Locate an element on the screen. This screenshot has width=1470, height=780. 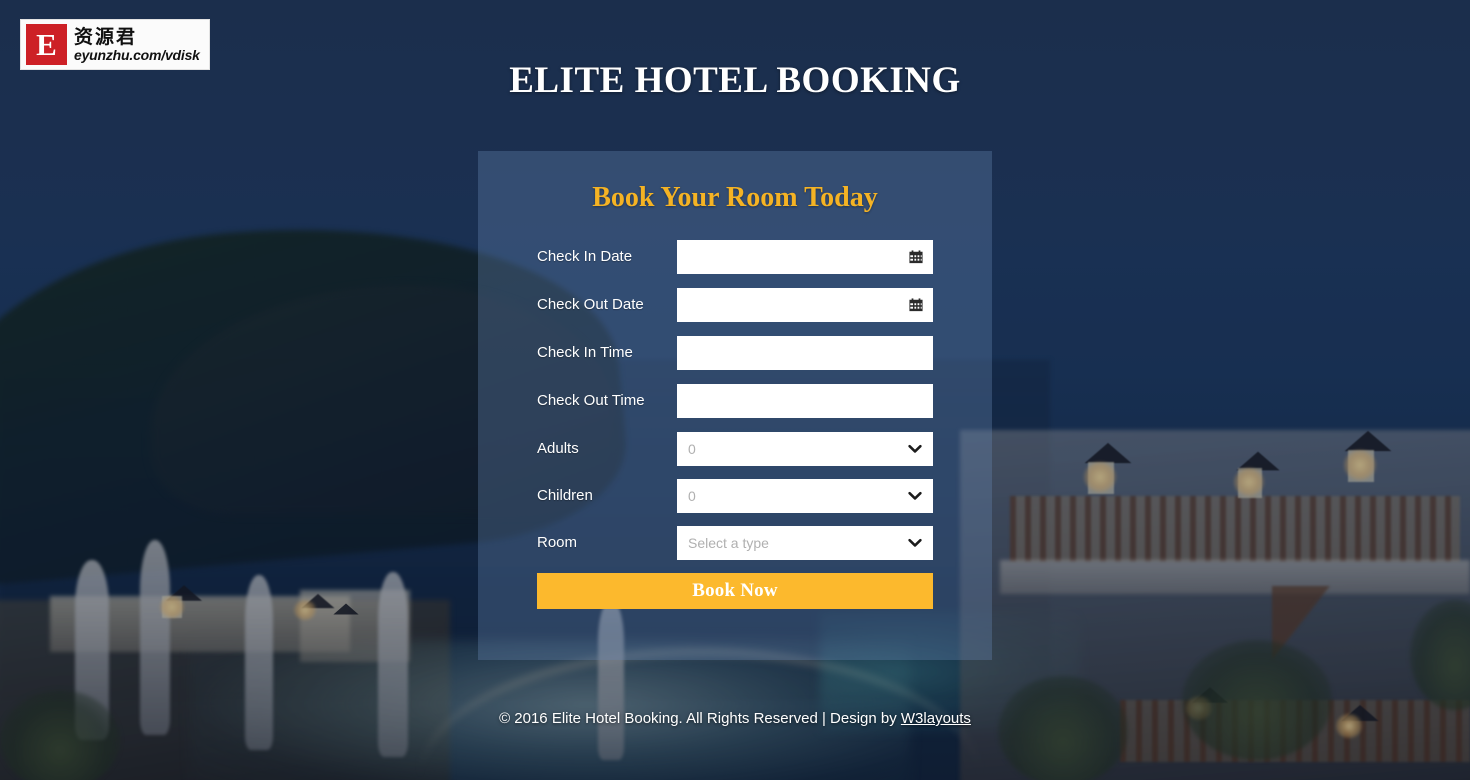
booking-form-heading: Book Your Room Today is located at coordinates (735, 197).